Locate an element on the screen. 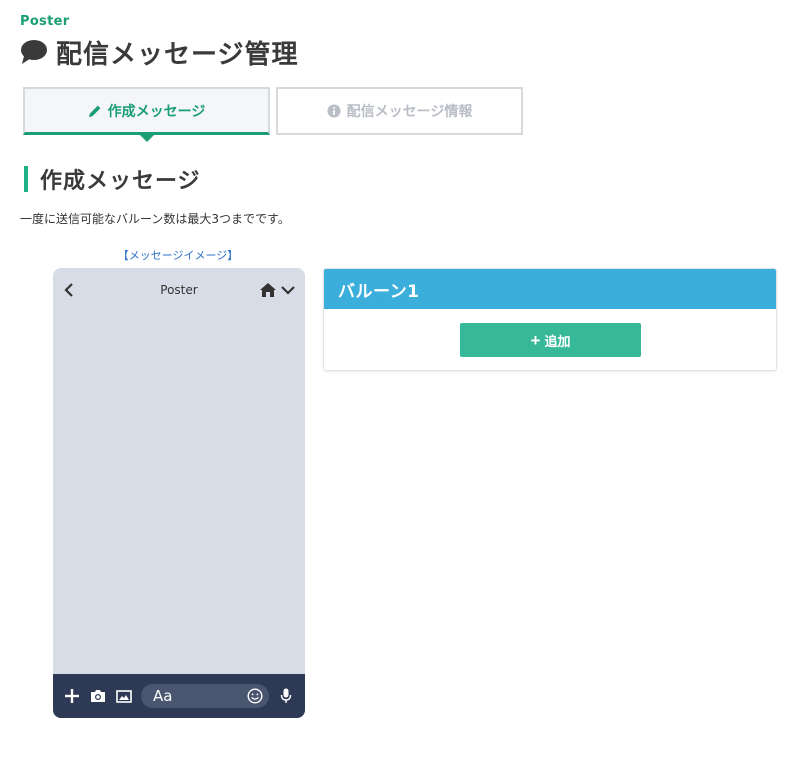 The image size is (800, 758). microphone-icon is located at coordinates (286, 696).